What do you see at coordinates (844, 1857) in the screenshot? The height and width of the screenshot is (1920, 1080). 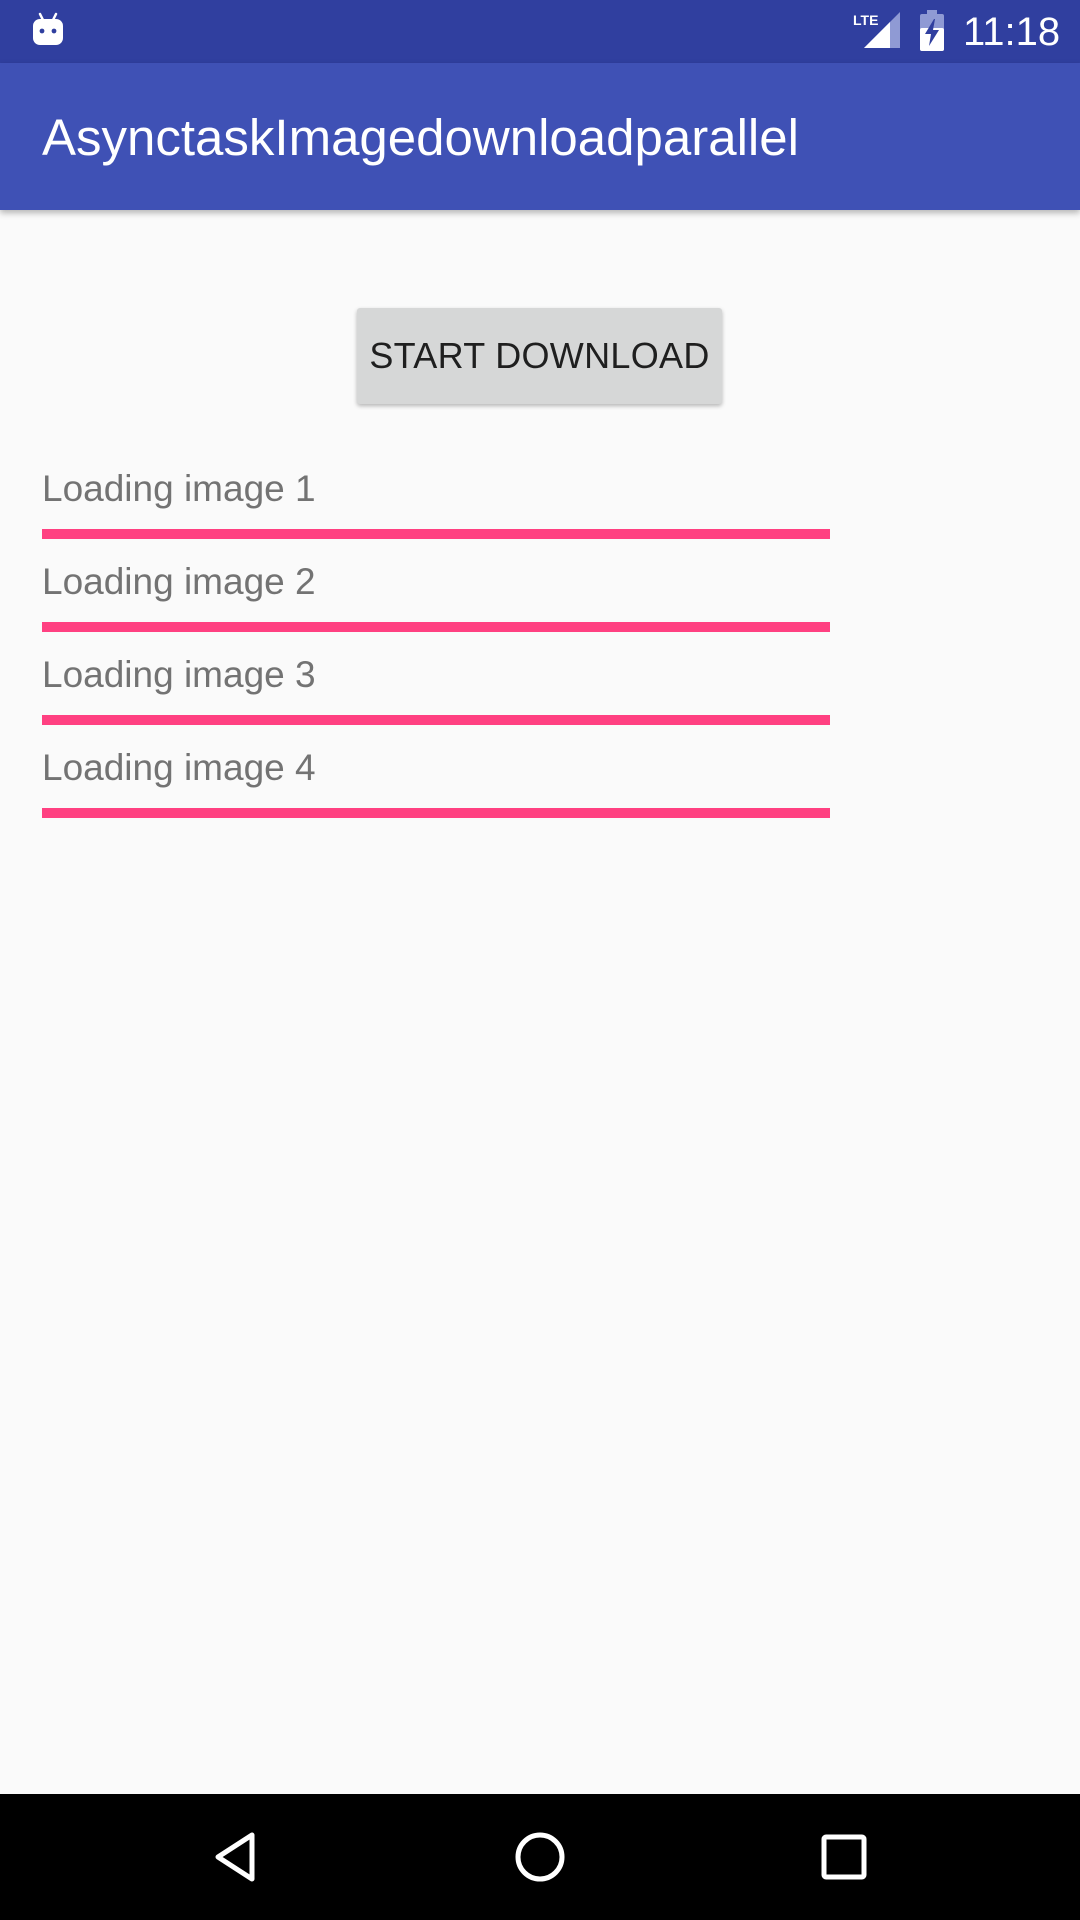 I see `recents-icon` at bounding box center [844, 1857].